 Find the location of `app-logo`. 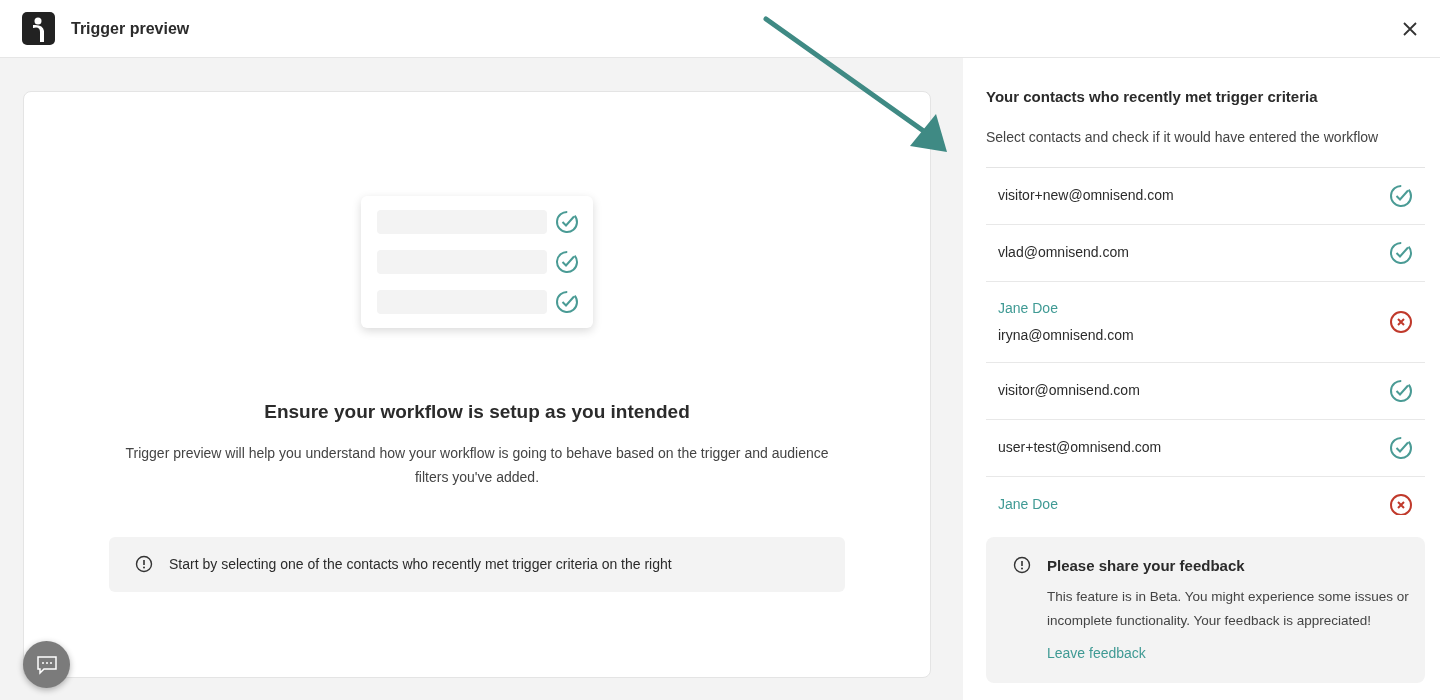

app-logo is located at coordinates (38, 28).